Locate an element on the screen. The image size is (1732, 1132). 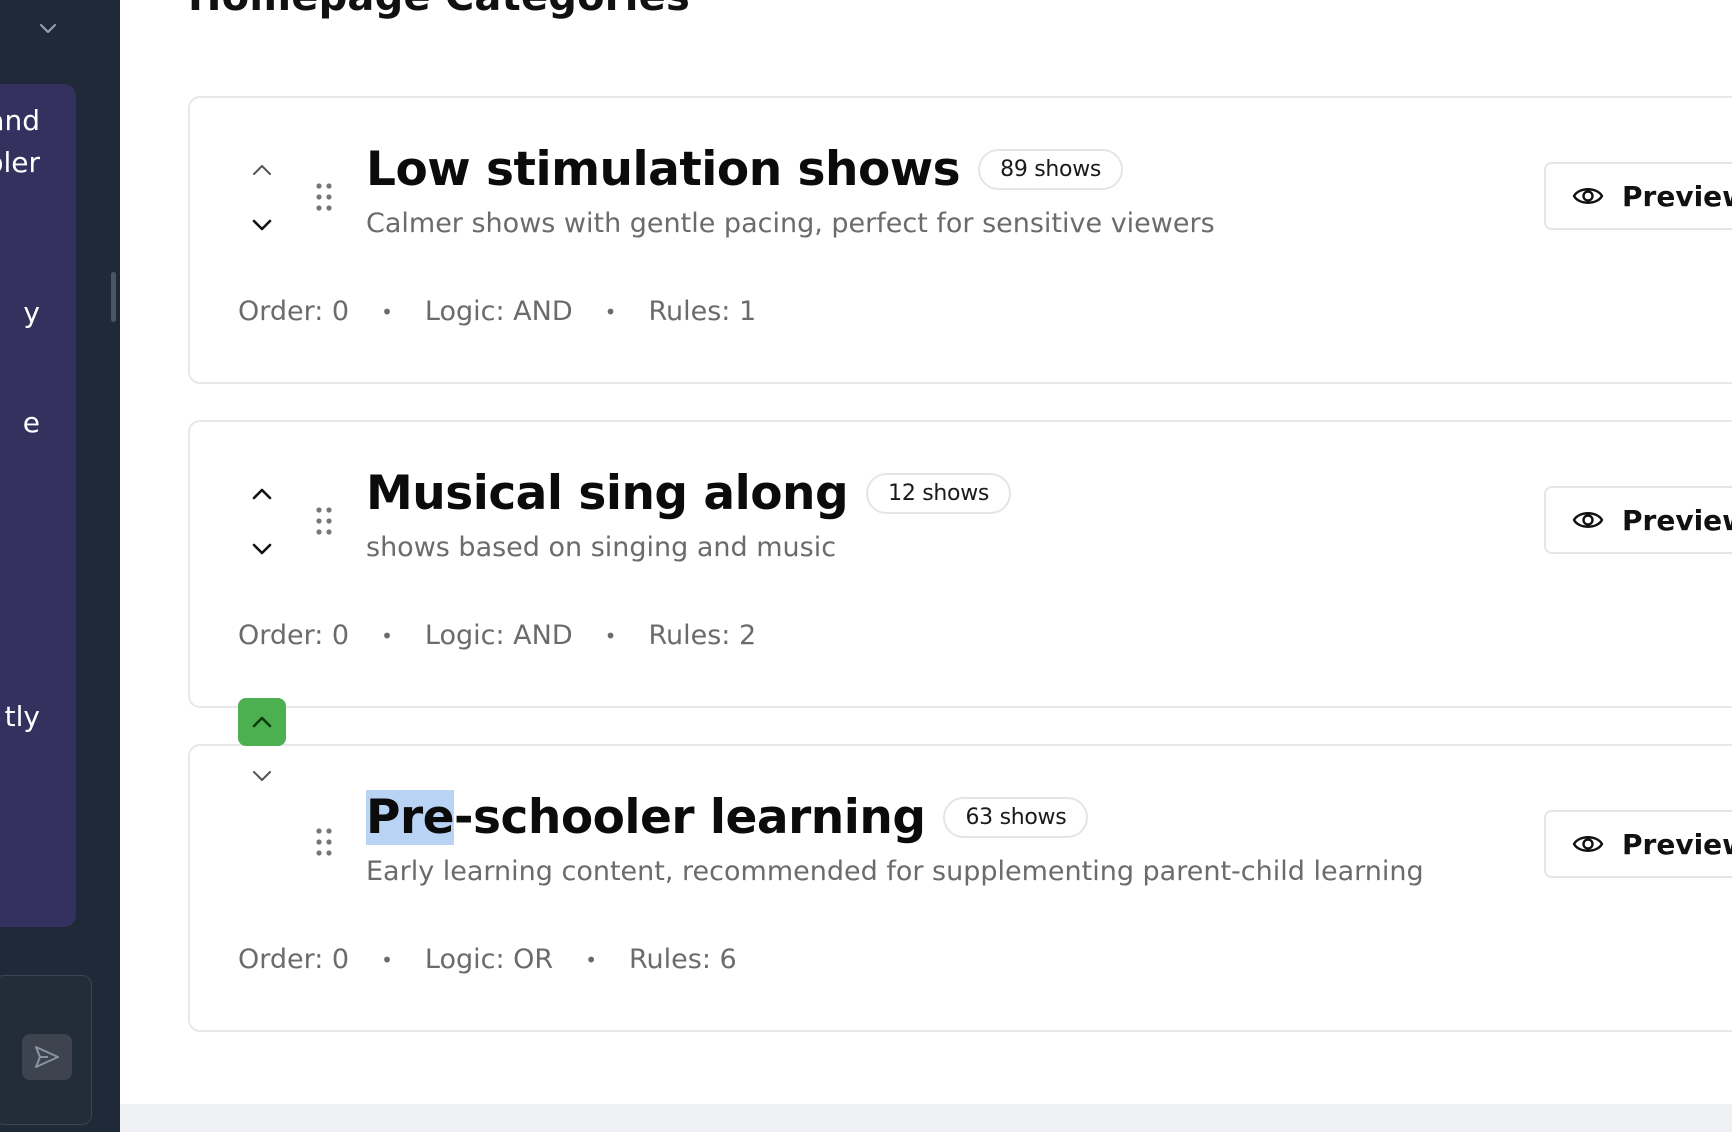
page-title: Homepage Categories is located at coordinates (439, 10).